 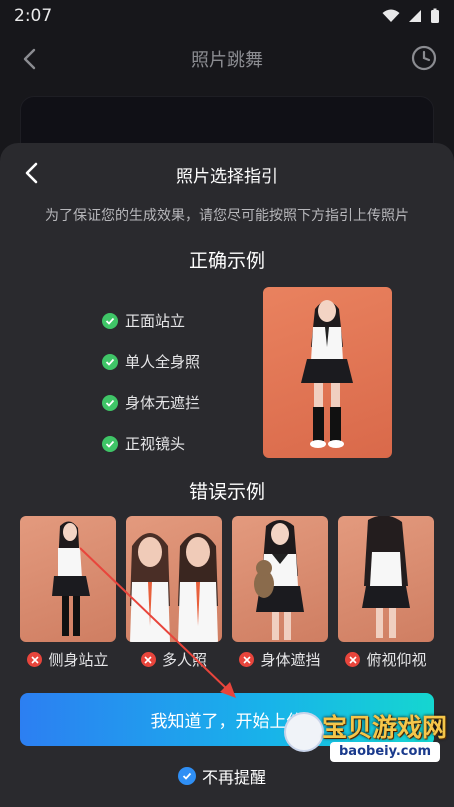 I want to click on watermark-logo: 宝贝游戏网 baobeiy.com, so click(x=367, y=750).